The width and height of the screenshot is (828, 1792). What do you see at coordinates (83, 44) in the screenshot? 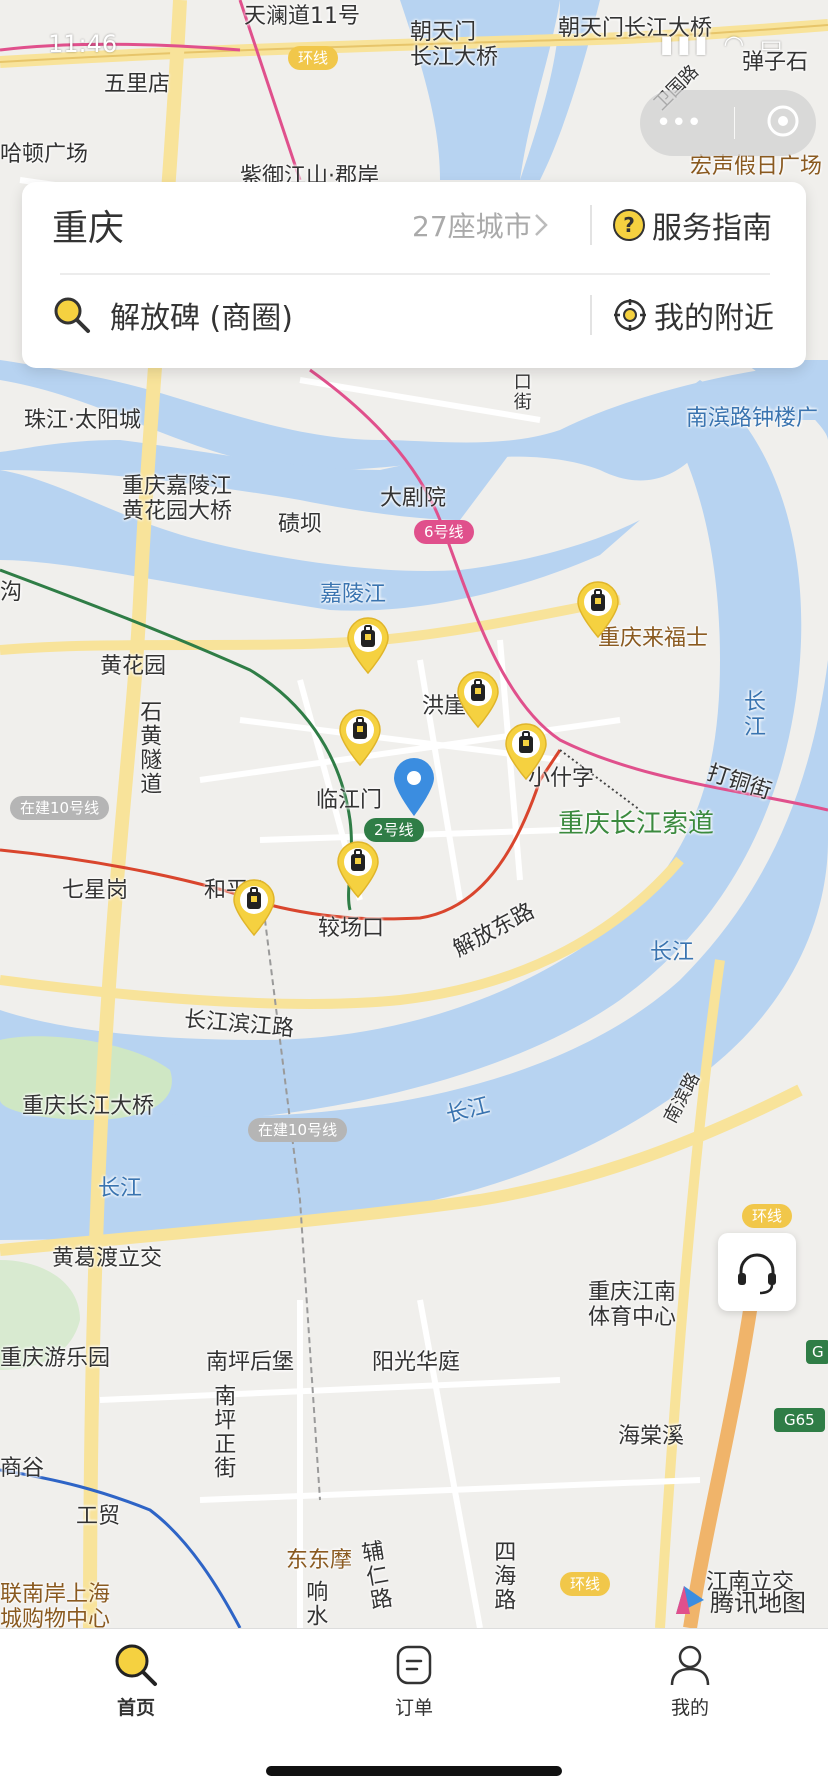
I see `status-time: 11:46` at bounding box center [83, 44].